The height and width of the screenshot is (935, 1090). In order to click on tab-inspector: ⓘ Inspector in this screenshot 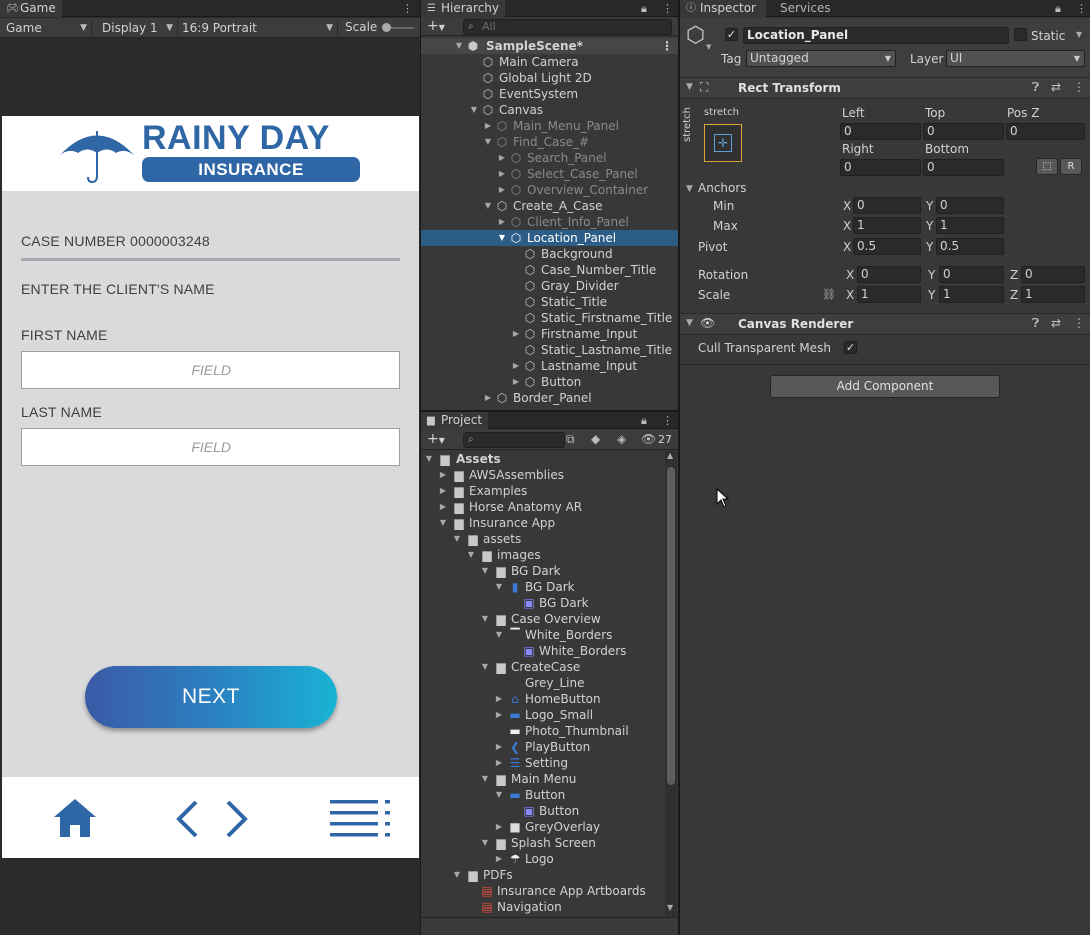, I will do `click(723, 8)`.